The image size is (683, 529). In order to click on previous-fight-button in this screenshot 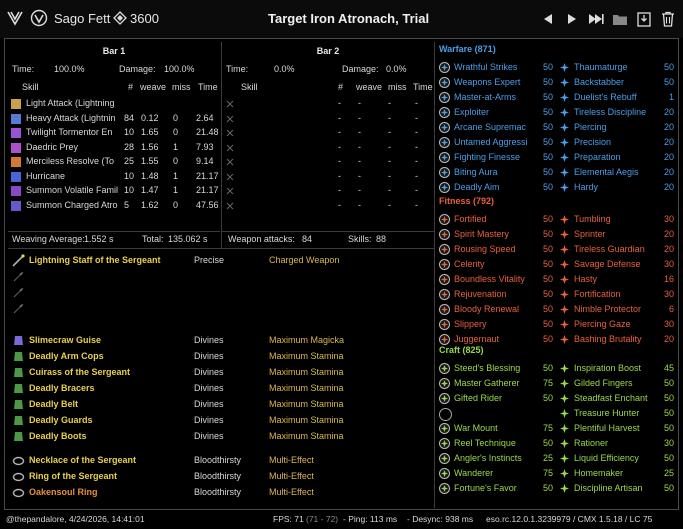, I will do `click(548, 19)`.